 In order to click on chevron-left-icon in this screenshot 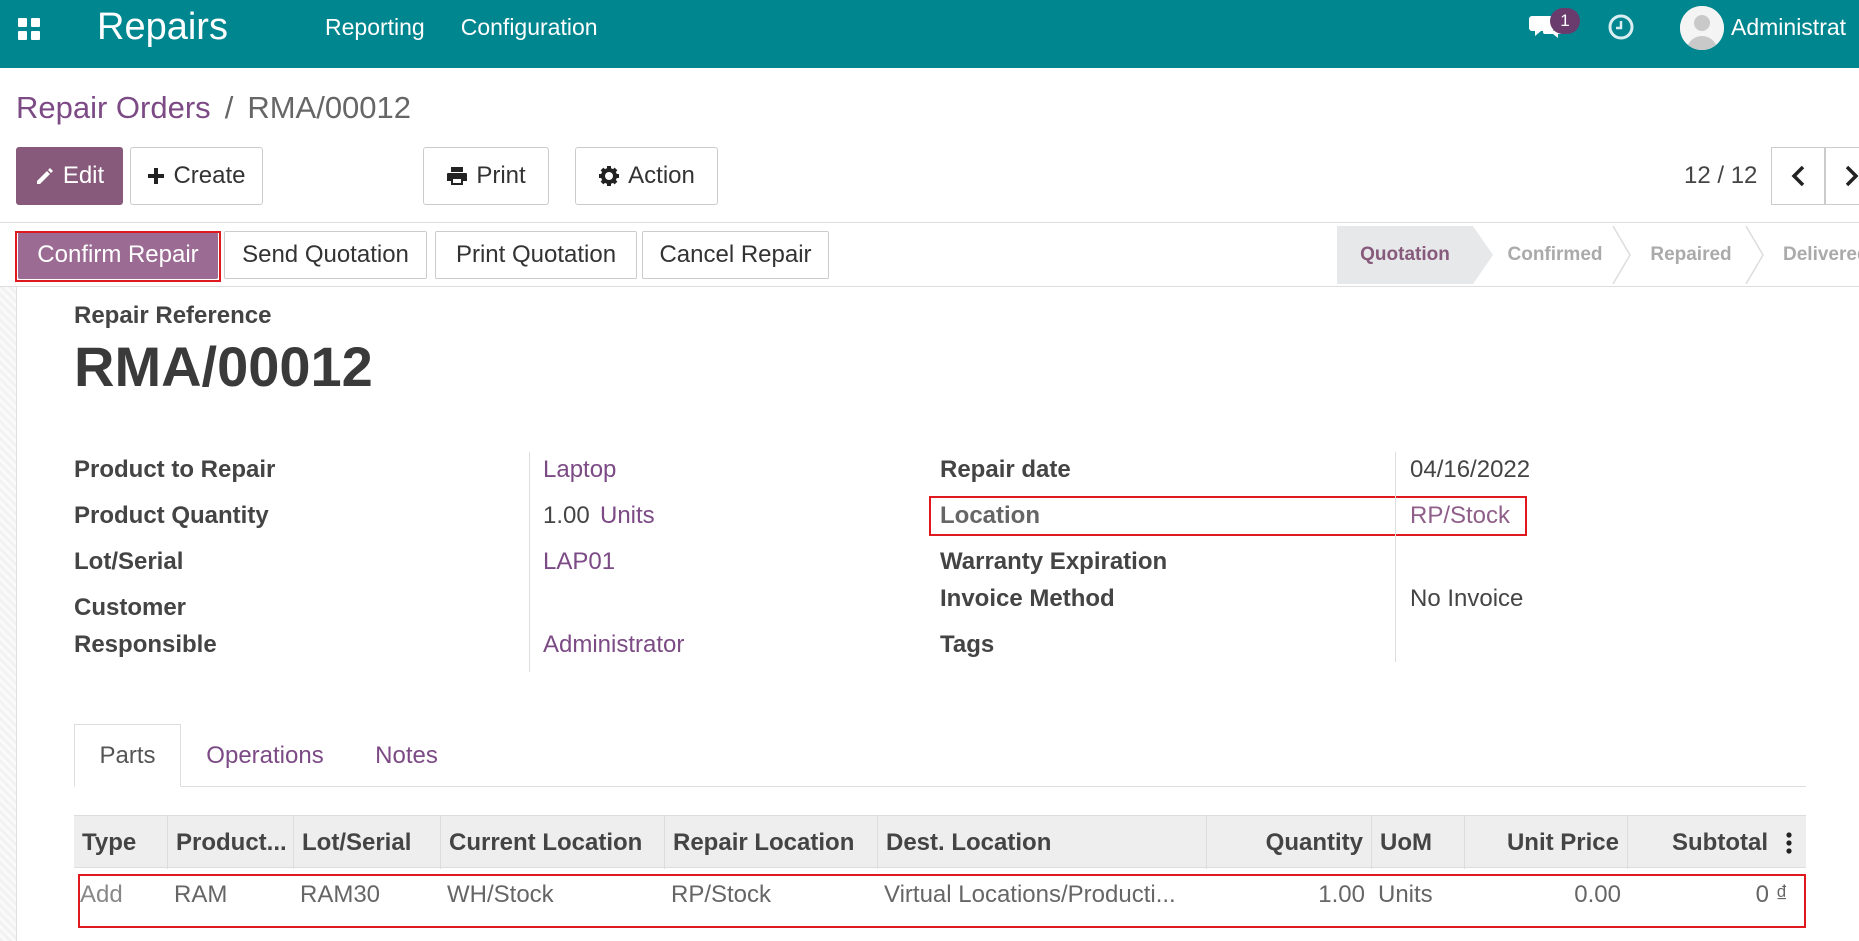, I will do `click(1798, 176)`.